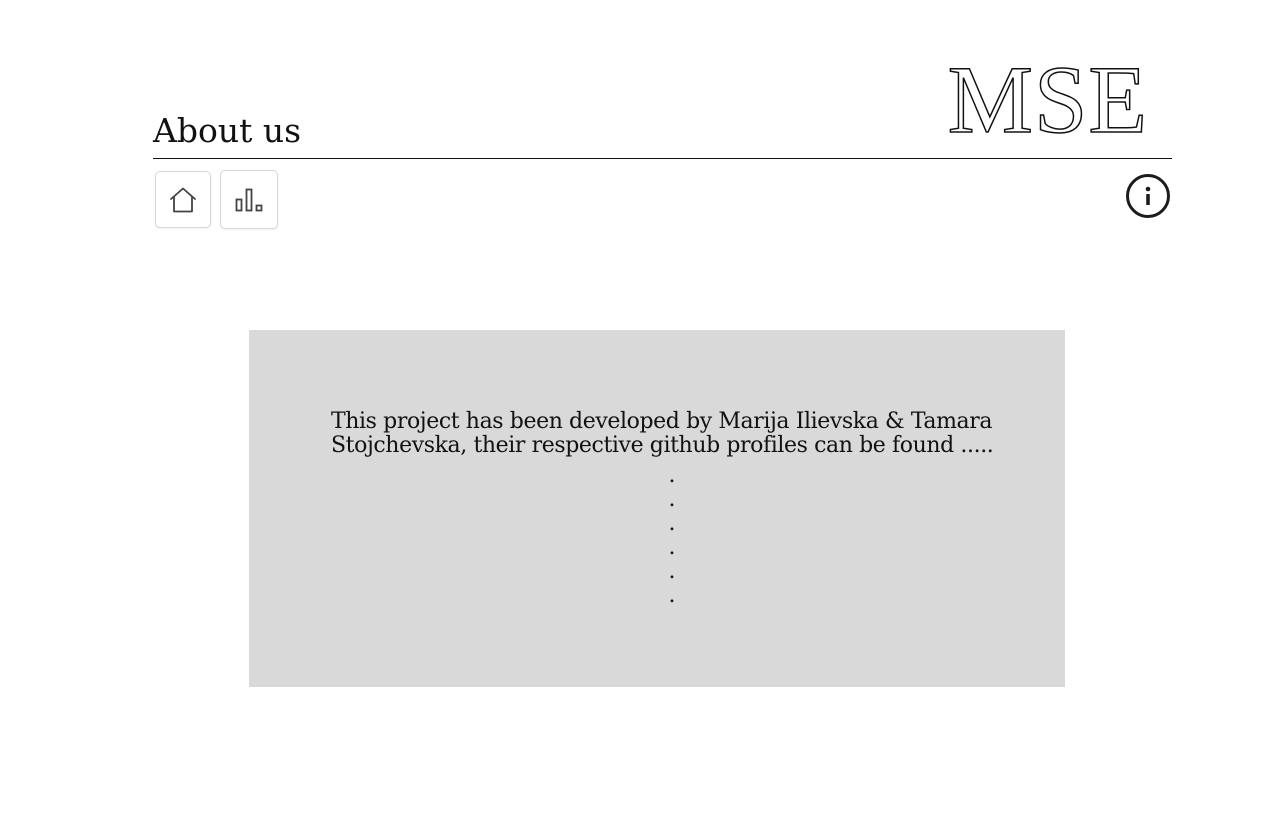 The height and width of the screenshot is (832, 1280). I want to click on info-button, so click(1148, 196).